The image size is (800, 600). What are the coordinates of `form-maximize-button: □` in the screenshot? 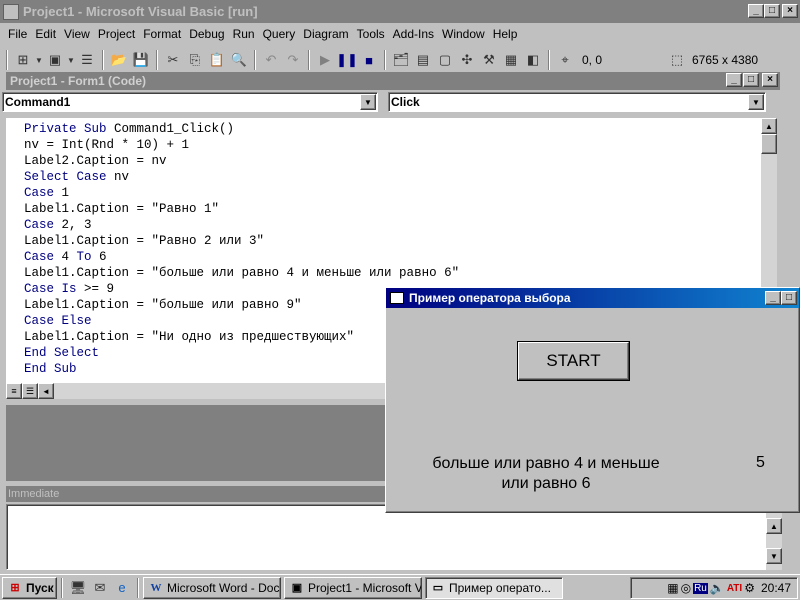 It's located at (789, 298).